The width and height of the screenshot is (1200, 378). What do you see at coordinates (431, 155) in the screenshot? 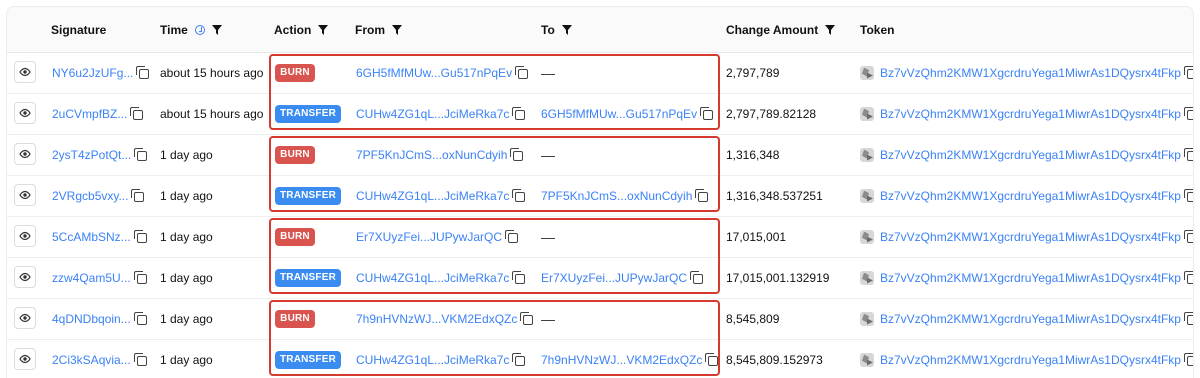
I see `from-link: 7PF5KnJCmS...oxNunCdyih` at bounding box center [431, 155].